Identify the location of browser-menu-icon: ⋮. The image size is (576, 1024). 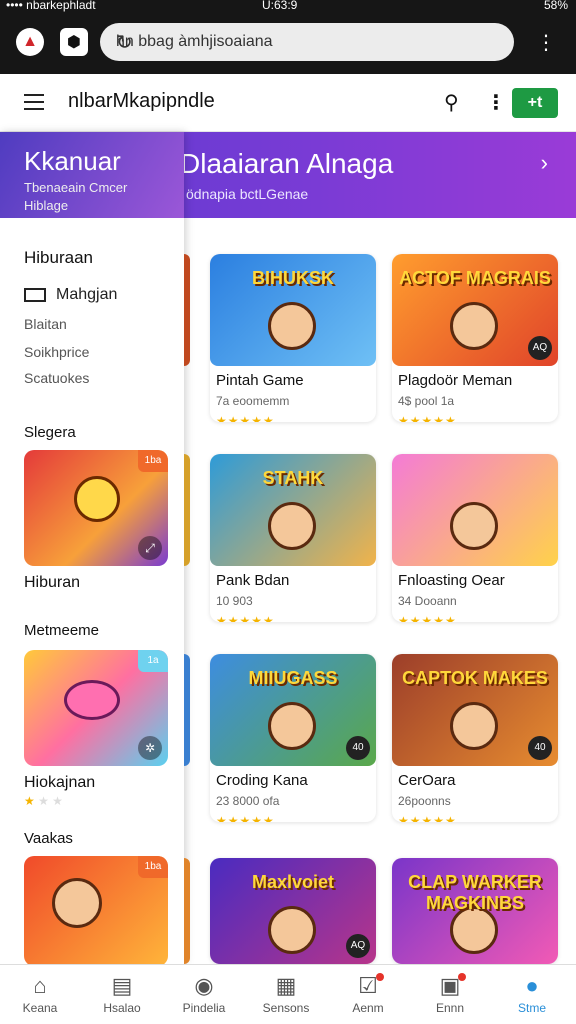
(546, 42).